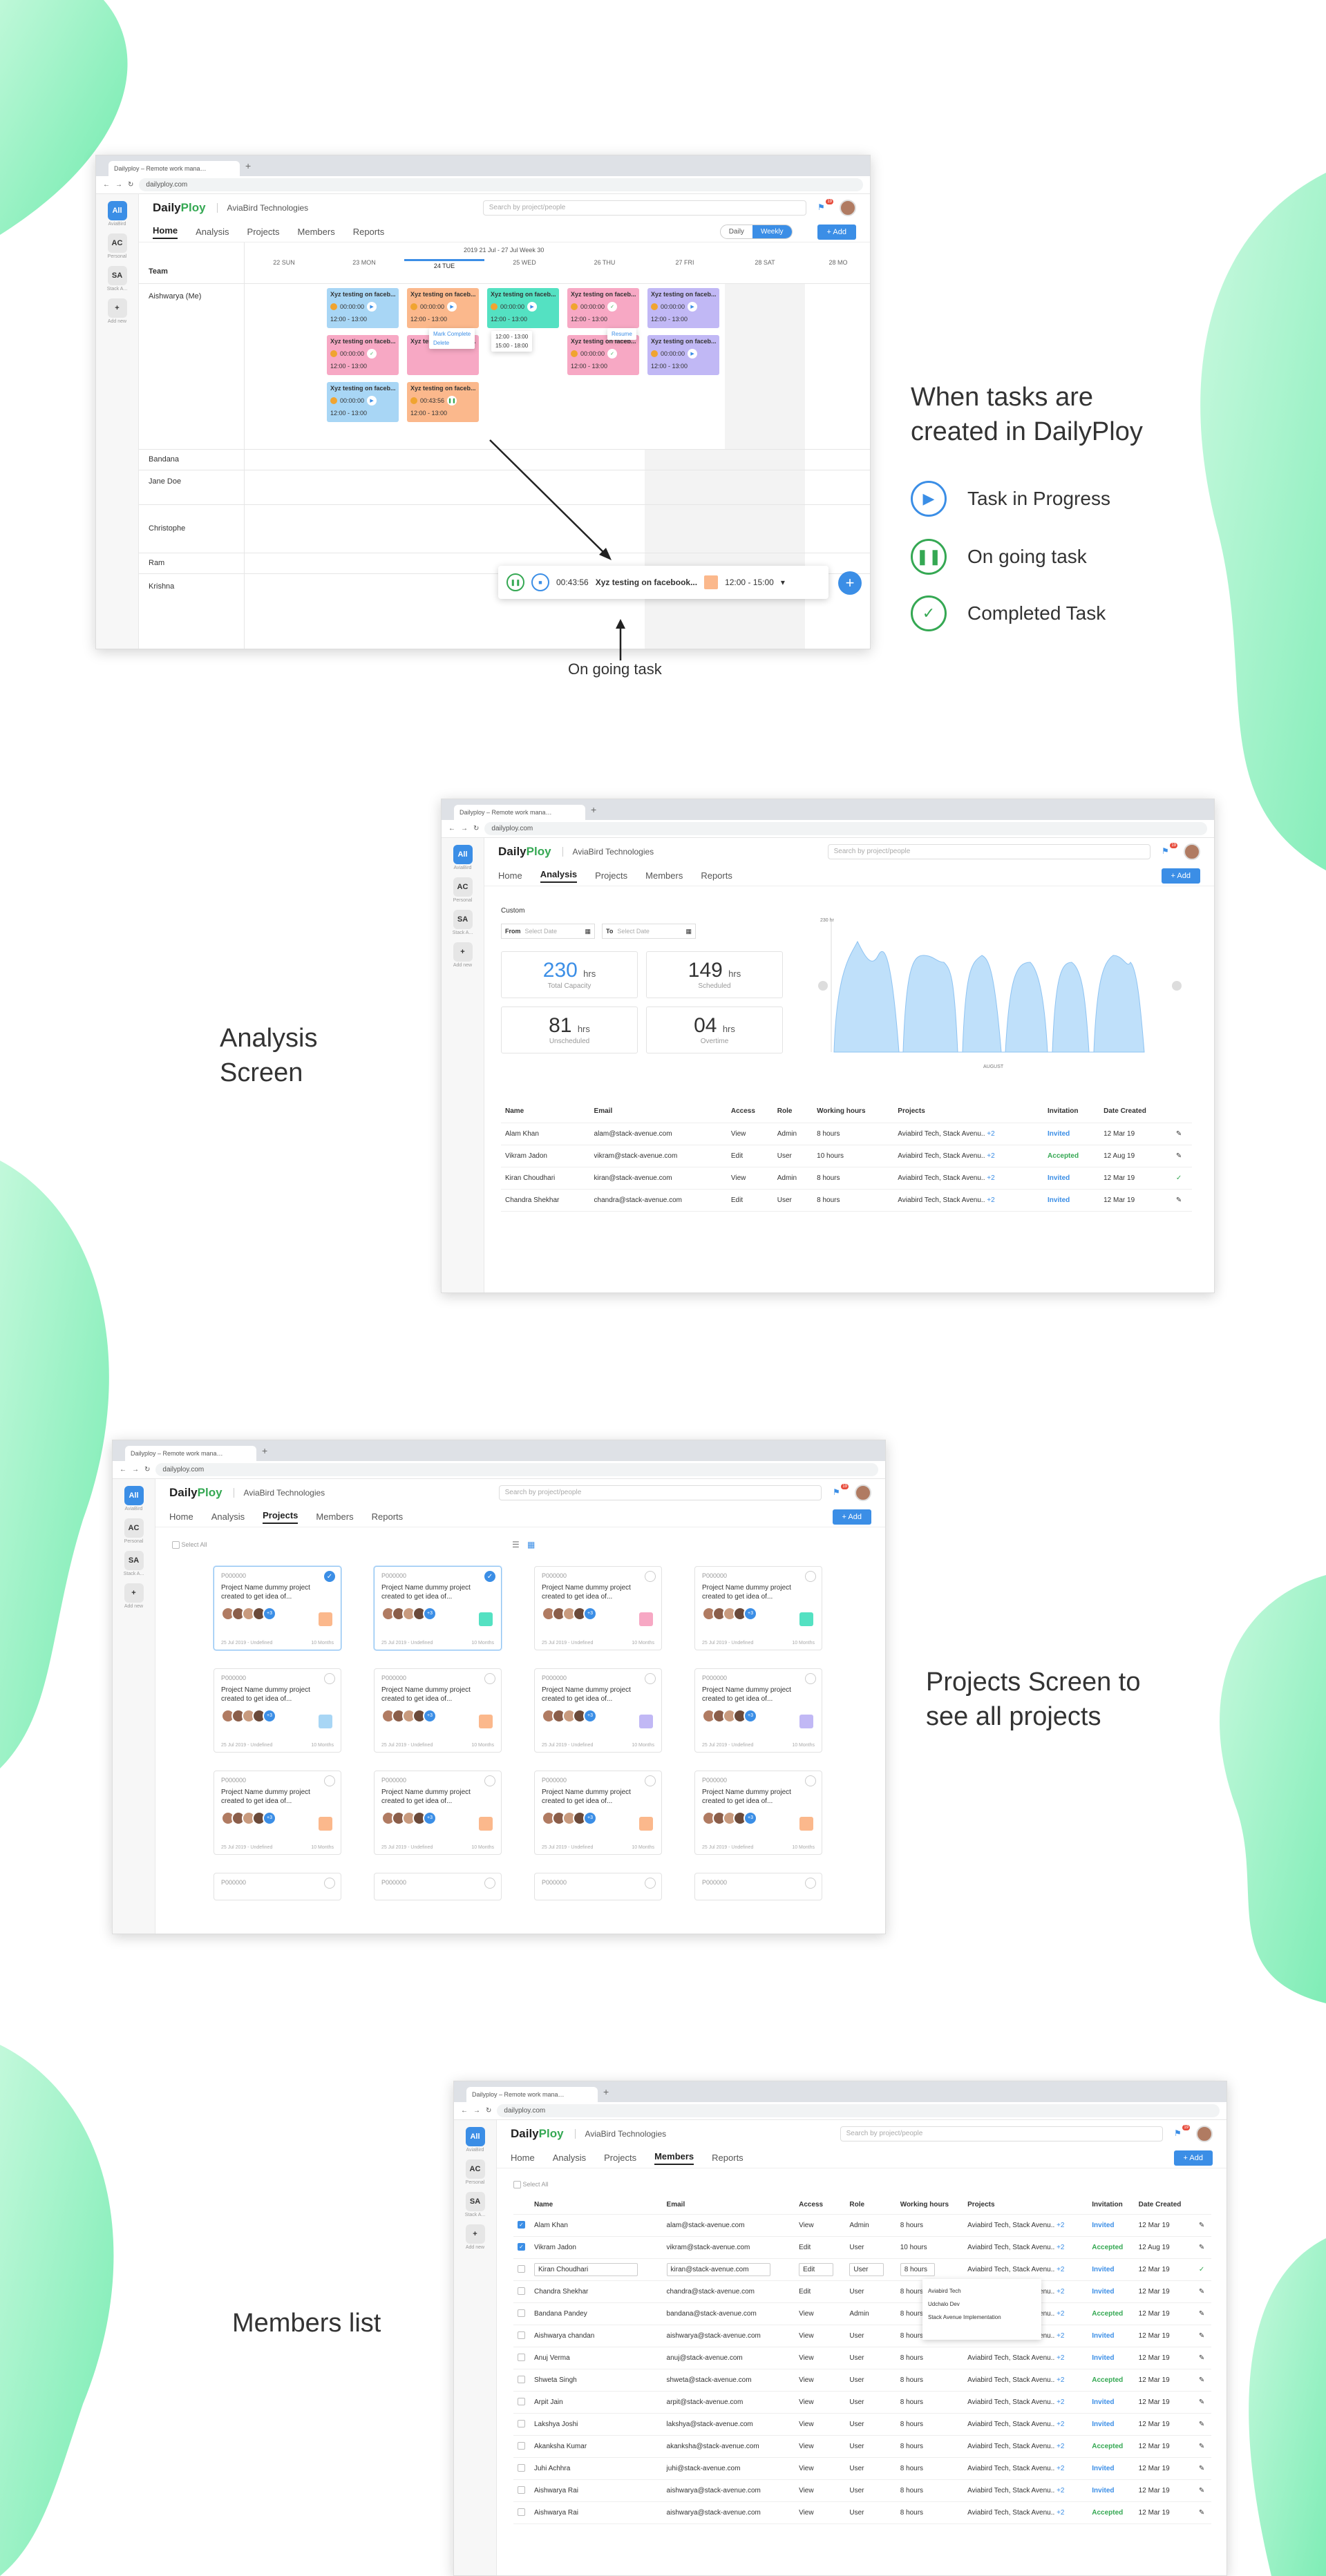  Describe the element at coordinates (841, 1491) in the screenshot. I see `bell-icon: ⚑ 19` at that location.